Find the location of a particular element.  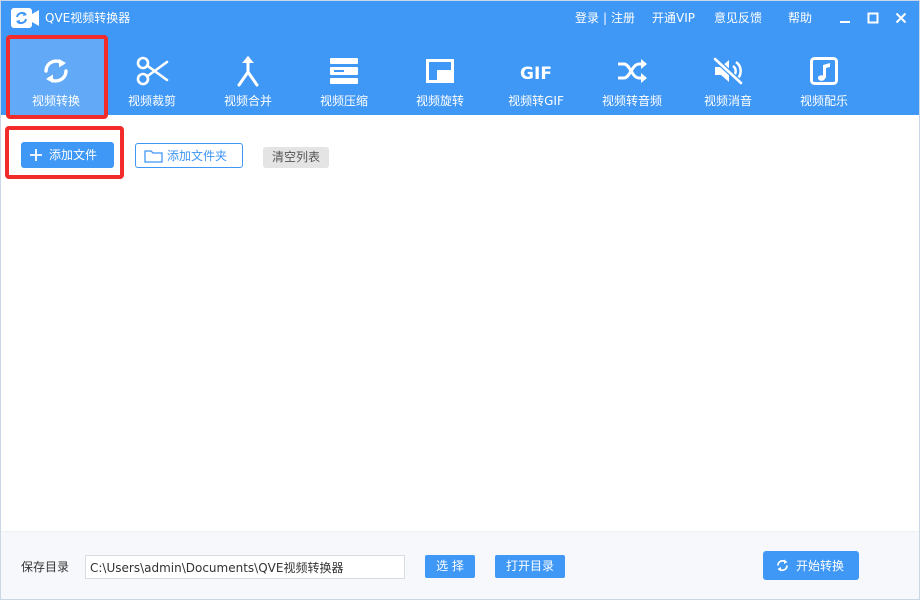

tool-video-rotate: 视频旋转 is located at coordinates (440, 75).